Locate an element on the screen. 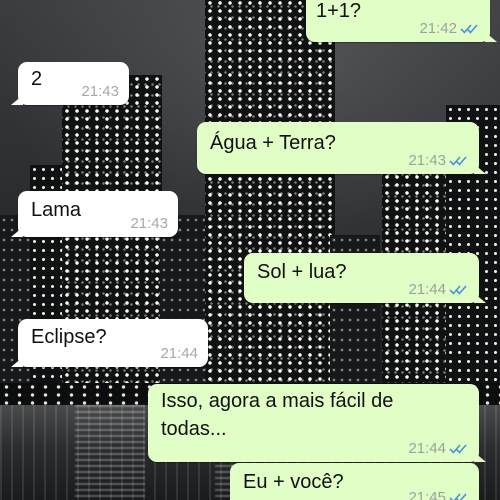  message-text: Eclipse? is located at coordinates (69, 337).